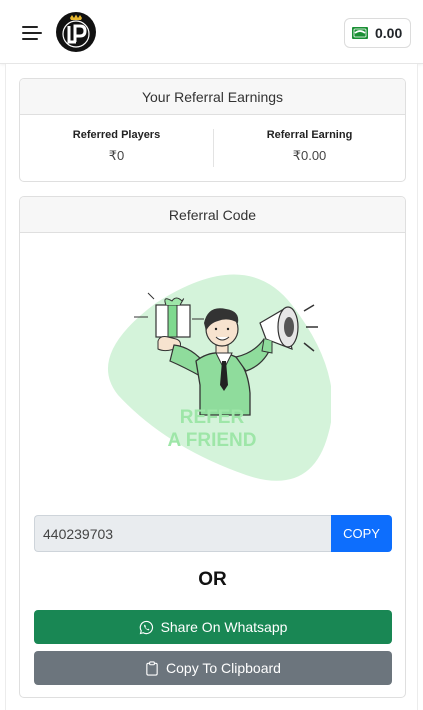 Image resolution: width=423 pixels, height=710 pixels. I want to click on app-logo, so click(76, 32).